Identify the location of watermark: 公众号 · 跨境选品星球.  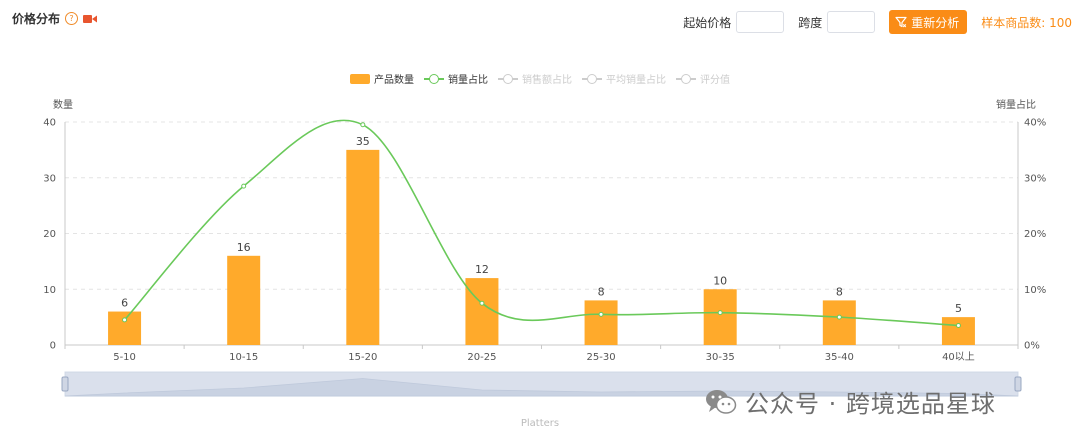
(850, 401).